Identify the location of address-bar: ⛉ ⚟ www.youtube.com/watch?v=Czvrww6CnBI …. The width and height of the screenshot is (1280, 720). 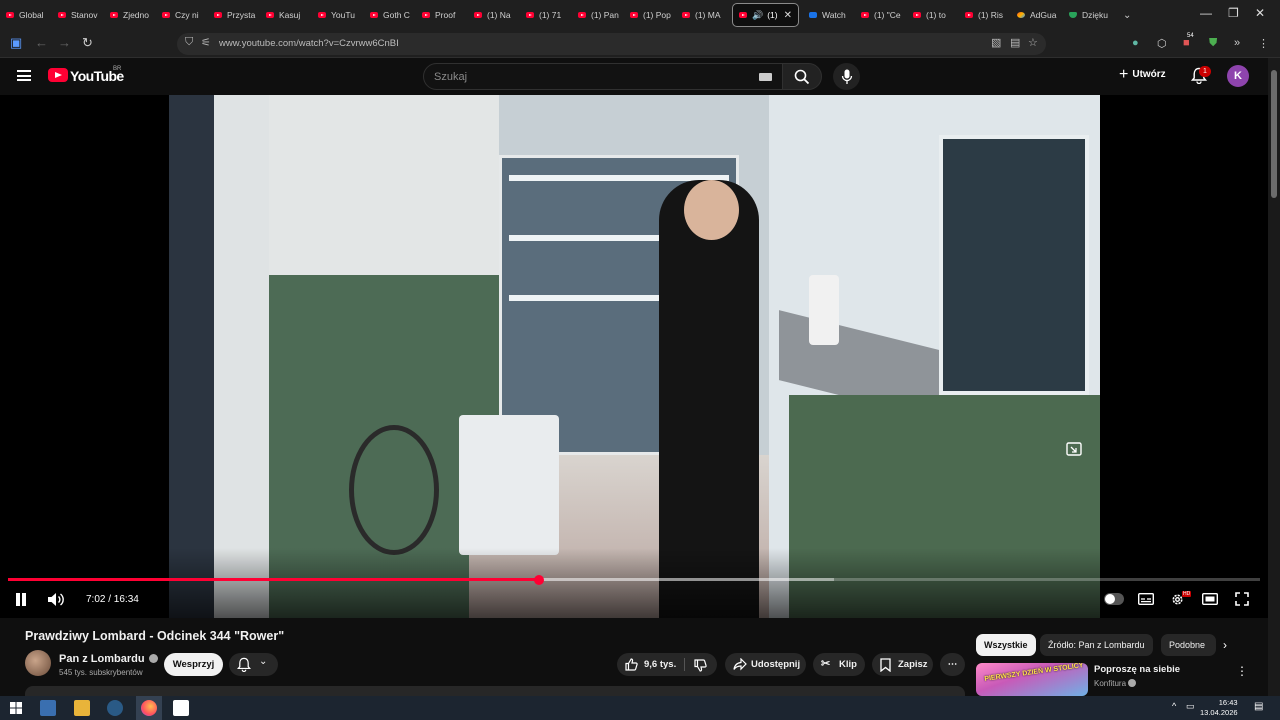
(611, 44).